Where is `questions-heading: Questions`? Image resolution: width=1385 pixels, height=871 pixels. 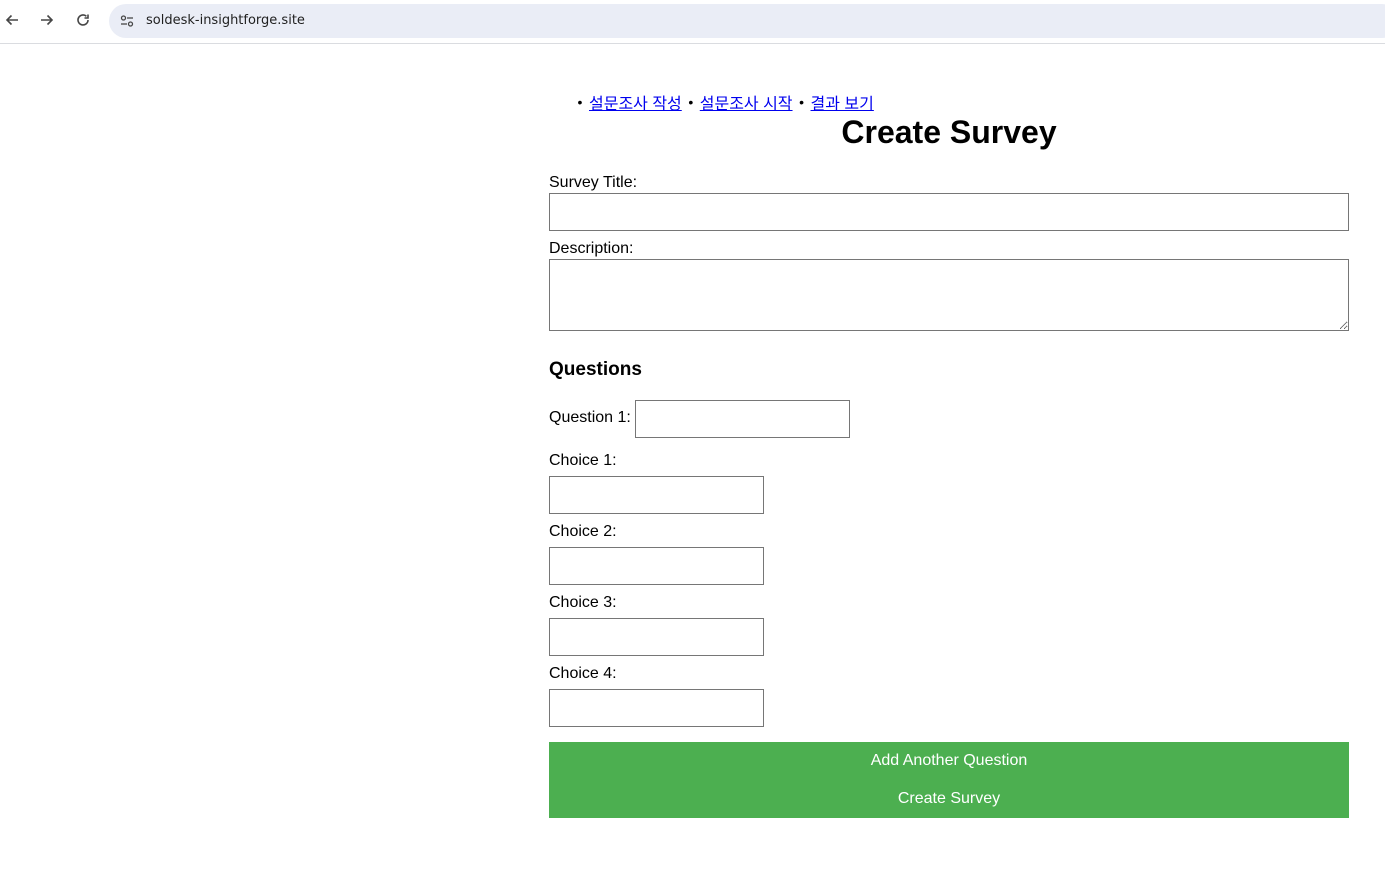
questions-heading: Questions is located at coordinates (595, 369).